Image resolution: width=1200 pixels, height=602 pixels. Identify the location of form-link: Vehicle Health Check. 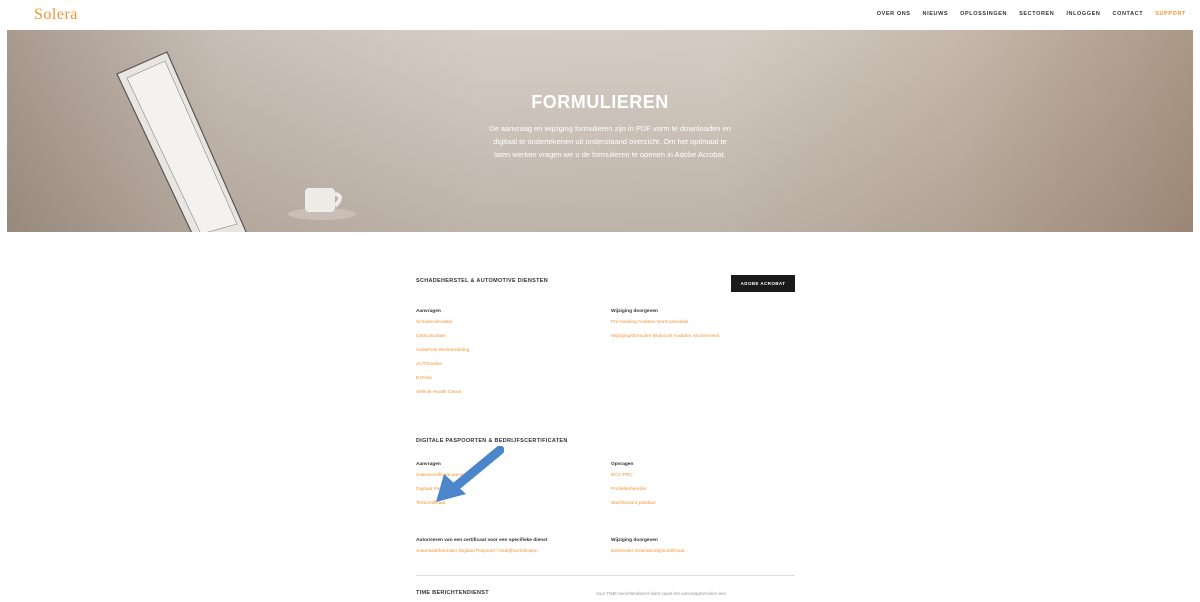
(442, 392).